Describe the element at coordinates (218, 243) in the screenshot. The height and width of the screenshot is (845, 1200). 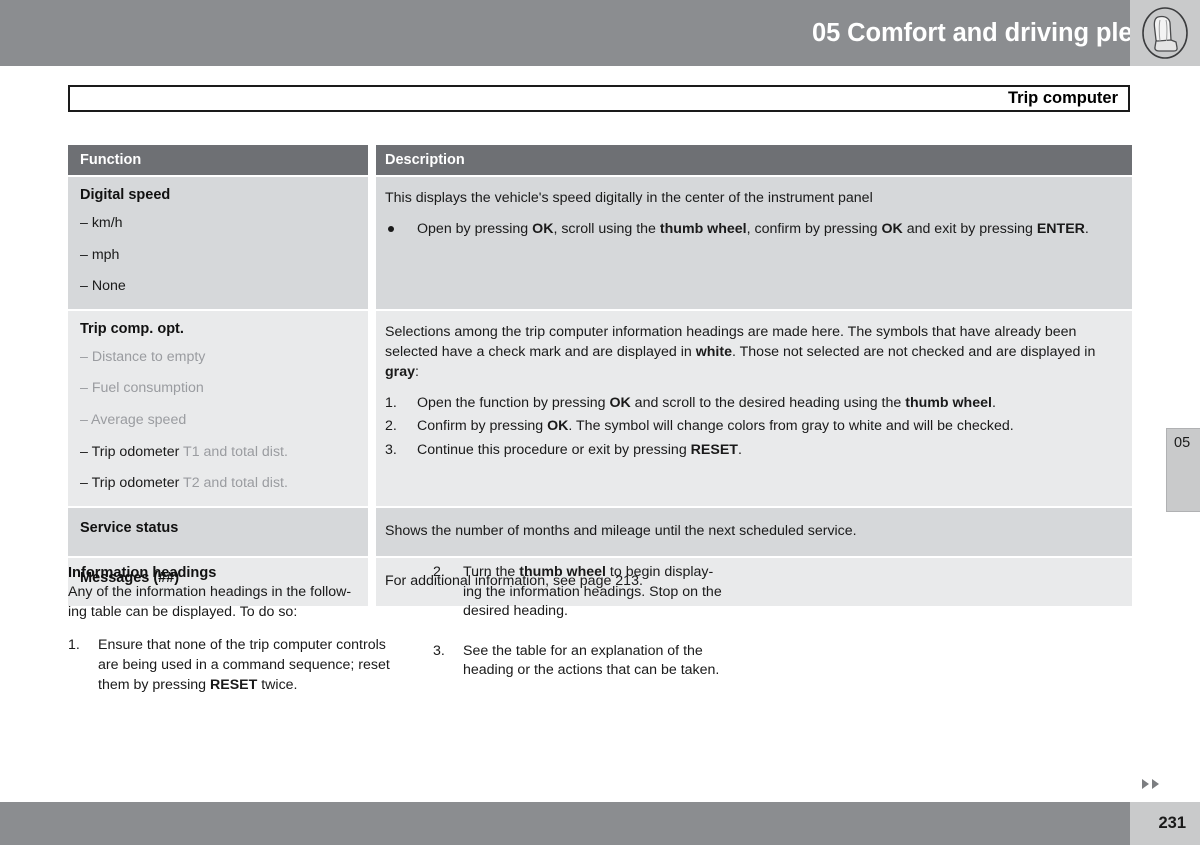
I see `table-cell-function: Digital speed – km/h – mph – None` at that location.